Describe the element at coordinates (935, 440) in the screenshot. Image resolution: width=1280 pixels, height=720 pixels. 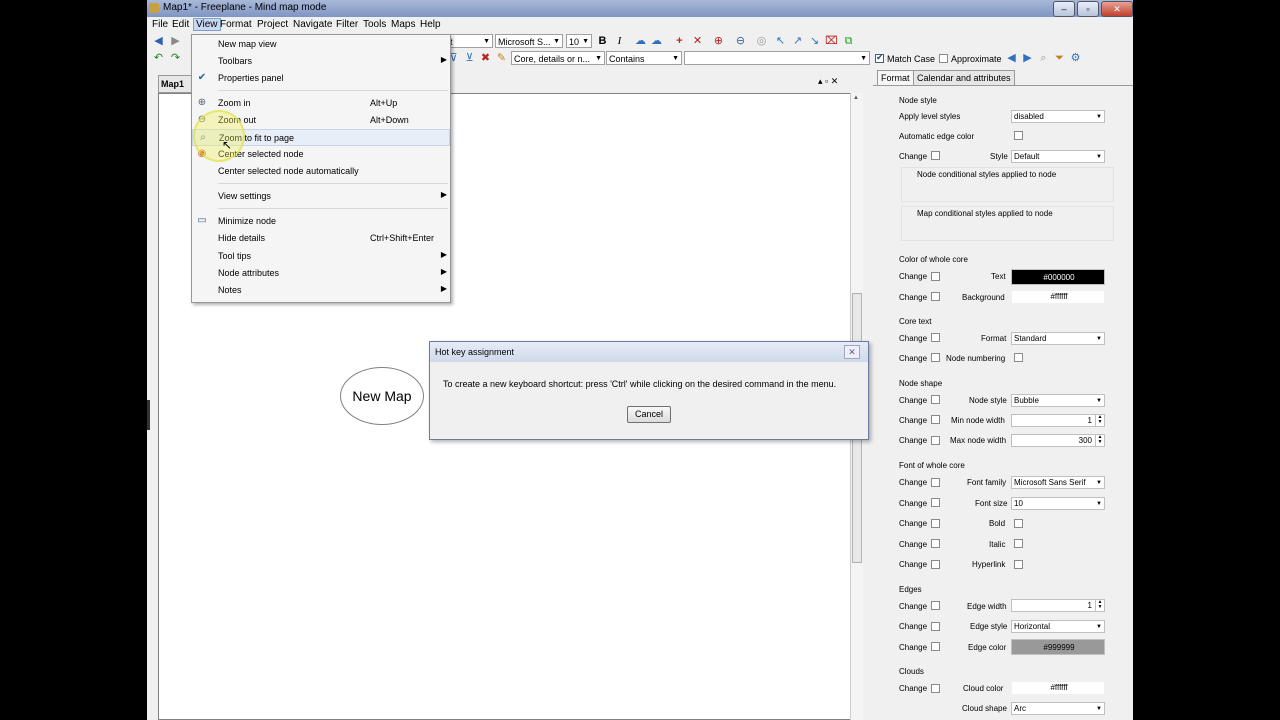
I see `change-max-width-checkbox` at that location.